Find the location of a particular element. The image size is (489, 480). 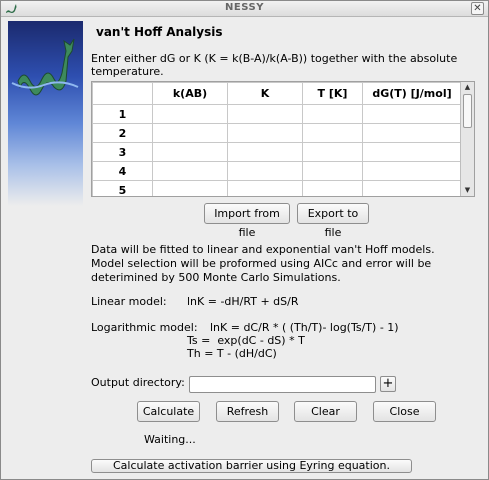

sea-monster-icon is located at coordinates (45, 67).